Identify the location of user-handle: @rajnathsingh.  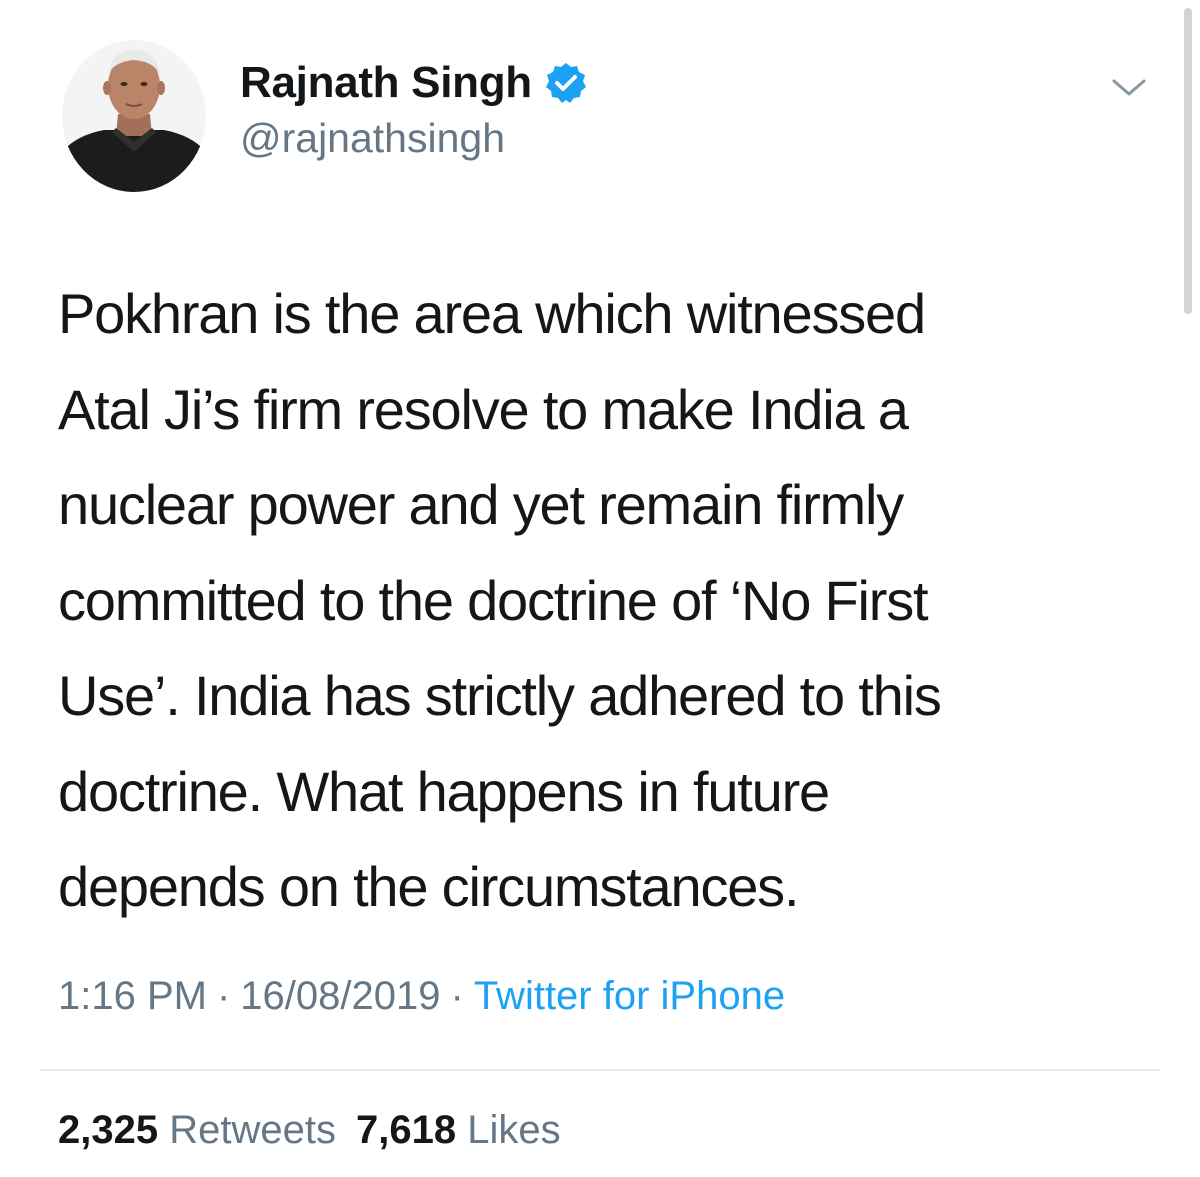
(372, 138).